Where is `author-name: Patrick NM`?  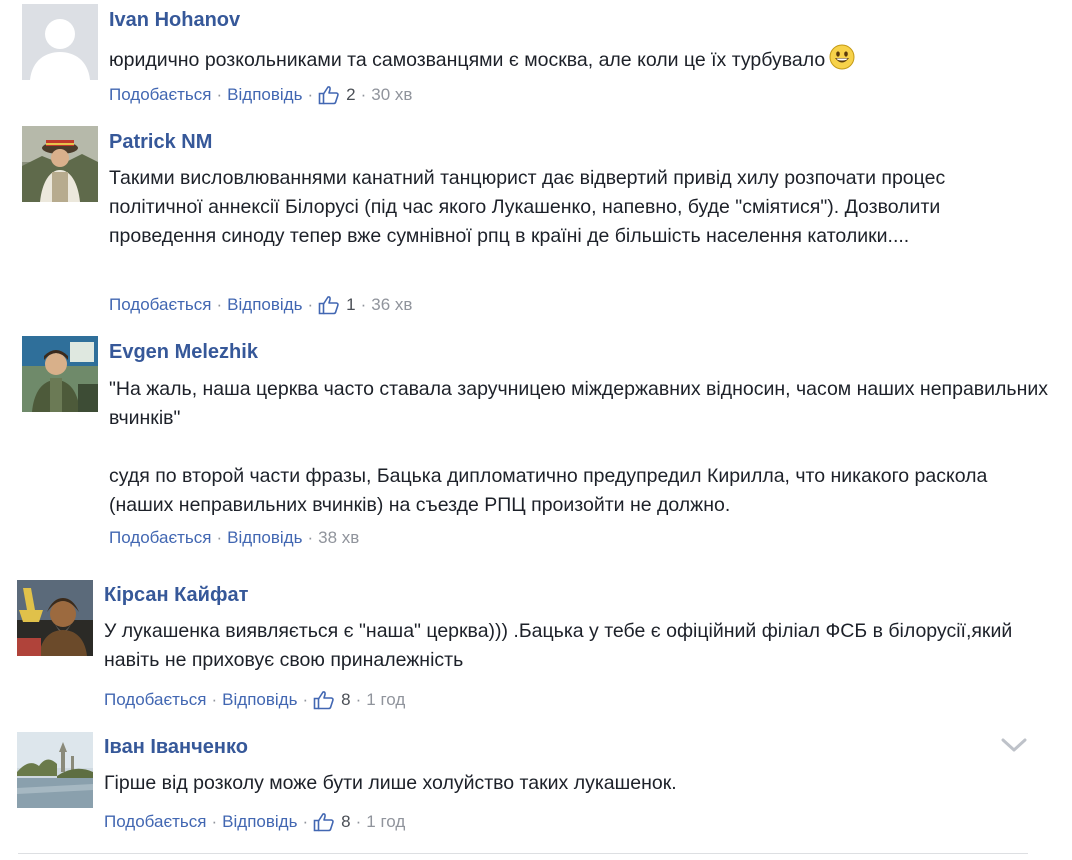
author-name: Patrick NM is located at coordinates (574, 142).